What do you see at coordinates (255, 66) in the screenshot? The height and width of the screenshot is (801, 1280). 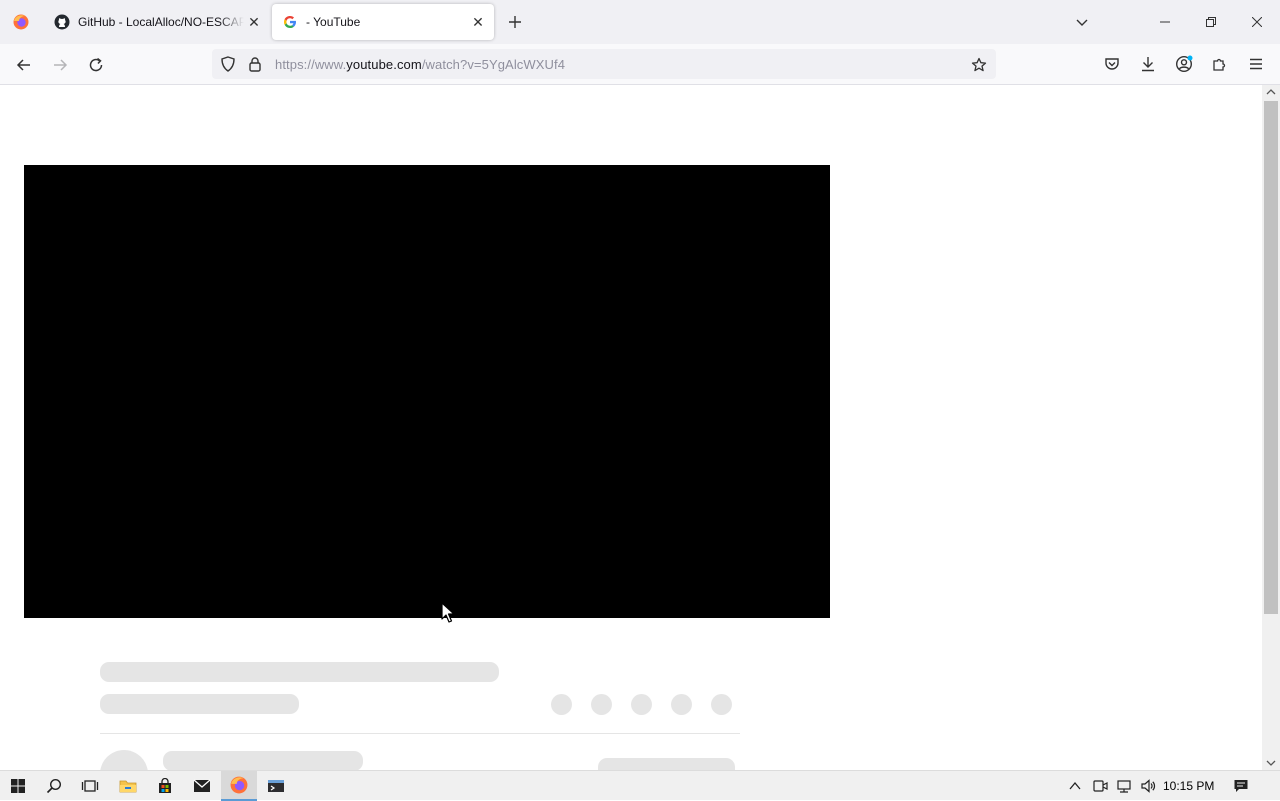 I see `lock-icon` at bounding box center [255, 66].